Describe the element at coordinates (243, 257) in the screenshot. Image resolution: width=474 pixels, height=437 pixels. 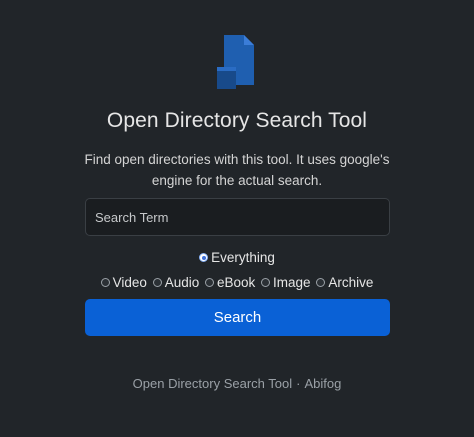
I see `filter-label: Everything` at that location.